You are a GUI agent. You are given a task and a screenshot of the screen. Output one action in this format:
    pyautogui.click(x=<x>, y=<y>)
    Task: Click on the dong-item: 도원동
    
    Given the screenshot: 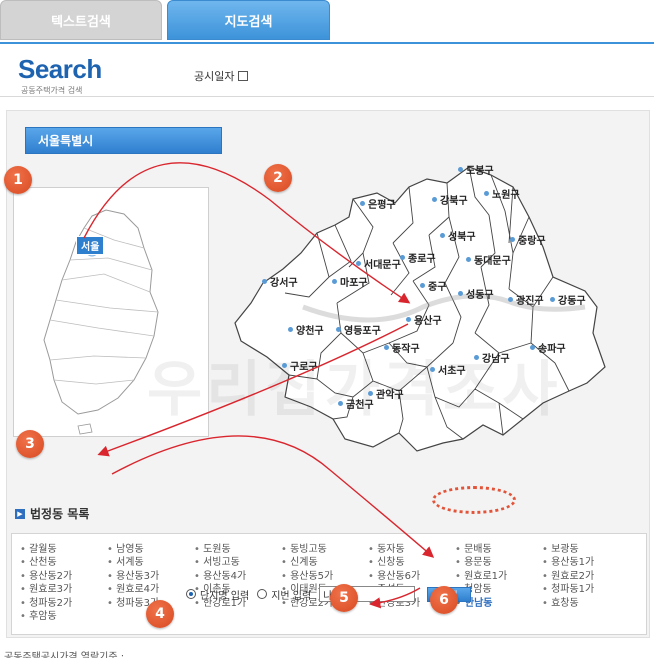 What is the action you would take?
    pyautogui.click(x=237, y=546)
    